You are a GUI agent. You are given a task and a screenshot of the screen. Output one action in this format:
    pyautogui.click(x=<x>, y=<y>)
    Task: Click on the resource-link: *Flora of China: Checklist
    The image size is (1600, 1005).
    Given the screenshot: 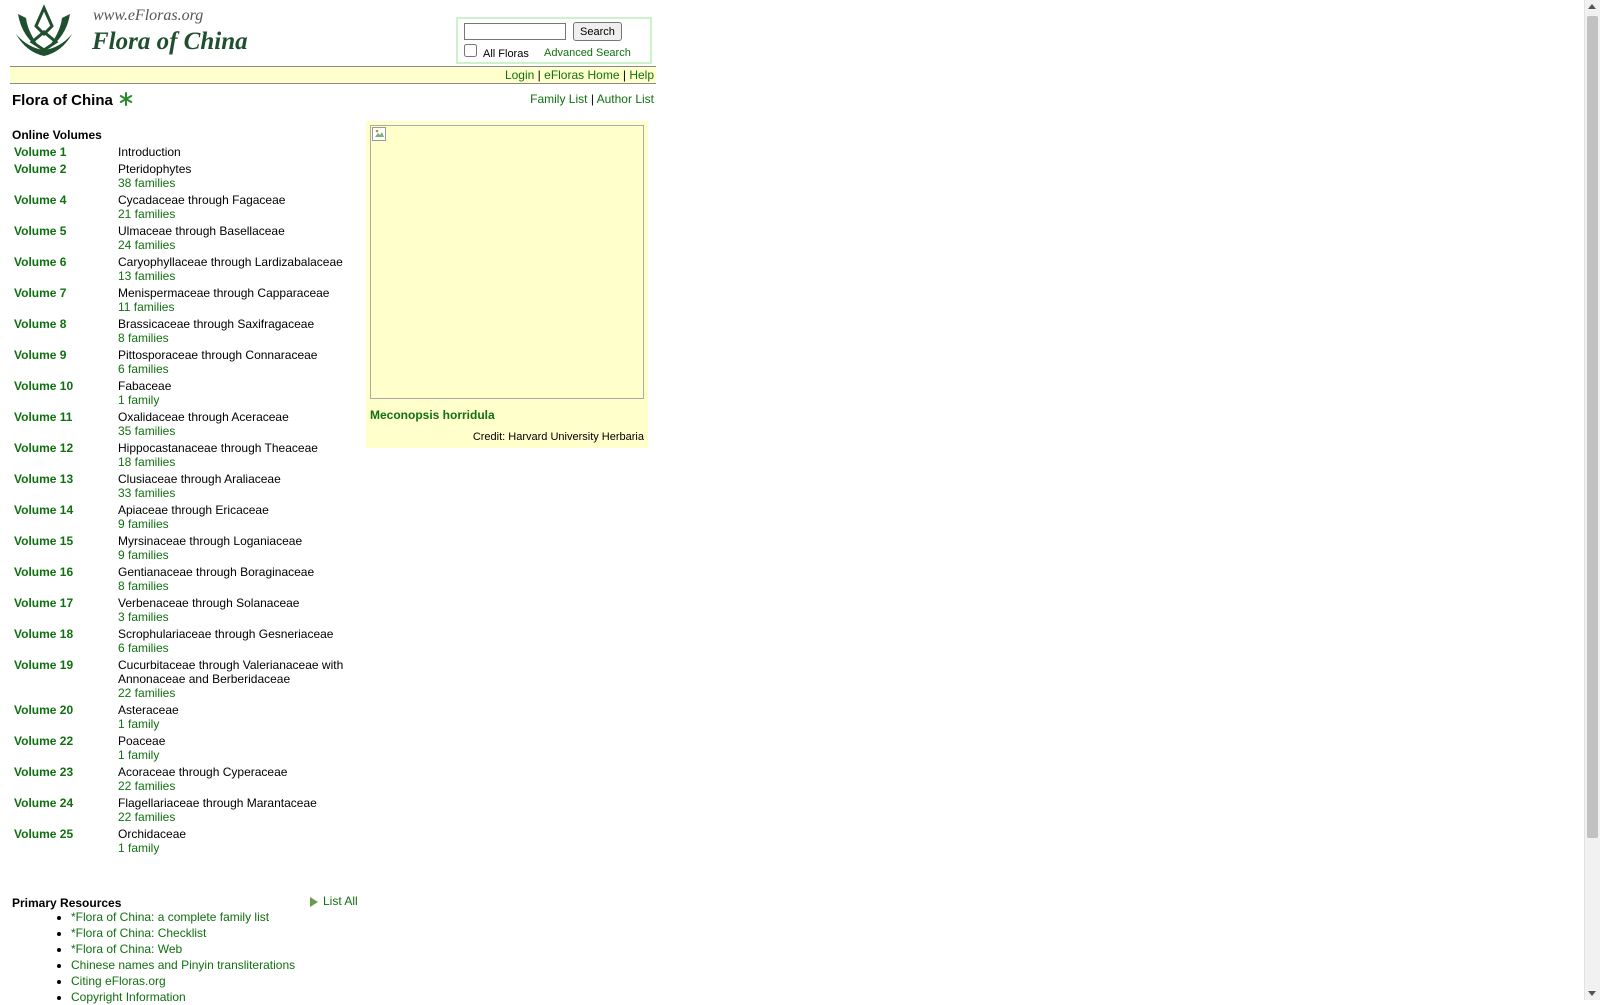 What is the action you would take?
    pyautogui.click(x=138, y=933)
    